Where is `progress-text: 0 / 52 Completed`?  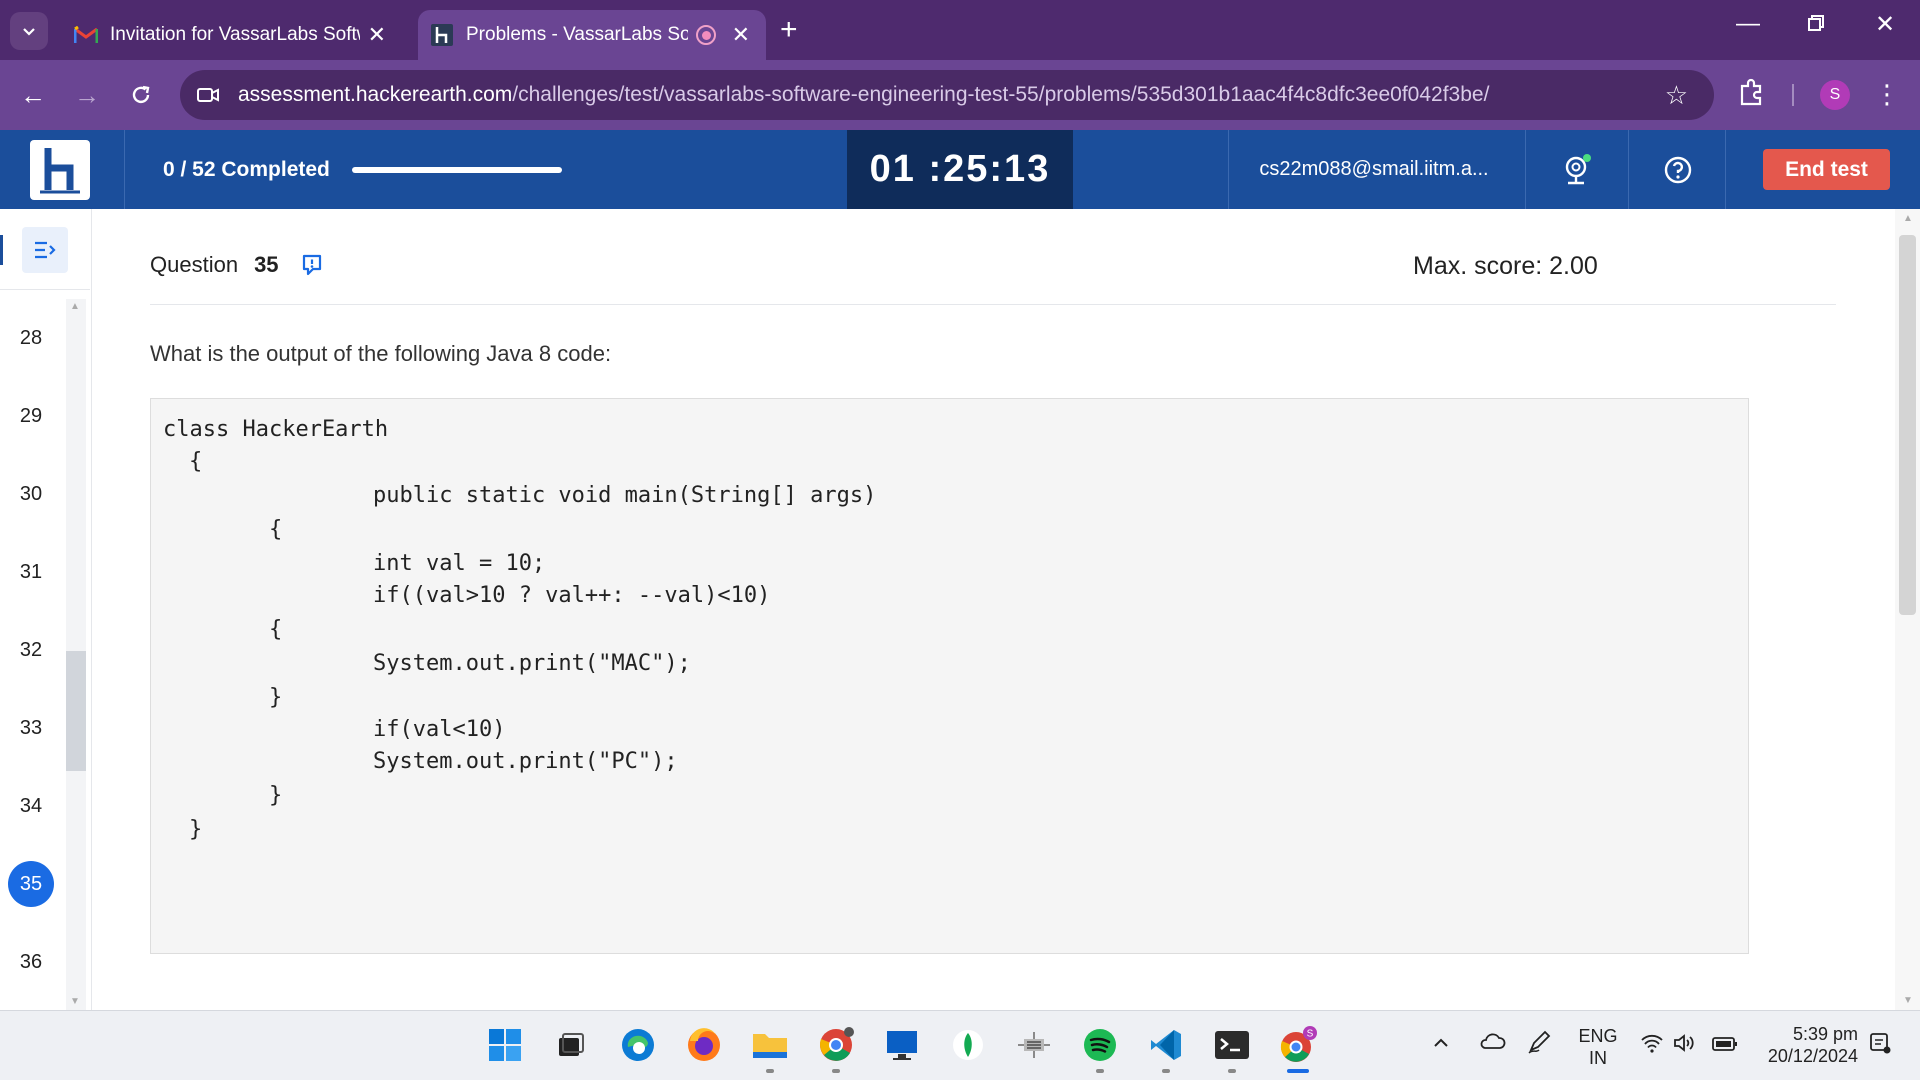
progress-text: 0 / 52 Completed is located at coordinates (246, 169).